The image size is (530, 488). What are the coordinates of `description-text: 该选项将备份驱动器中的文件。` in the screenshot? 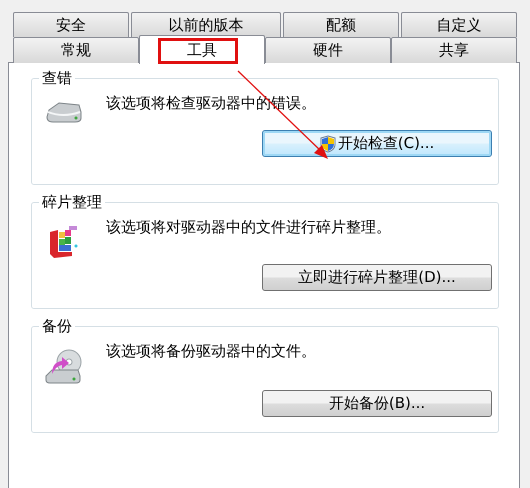 It's located at (211, 351).